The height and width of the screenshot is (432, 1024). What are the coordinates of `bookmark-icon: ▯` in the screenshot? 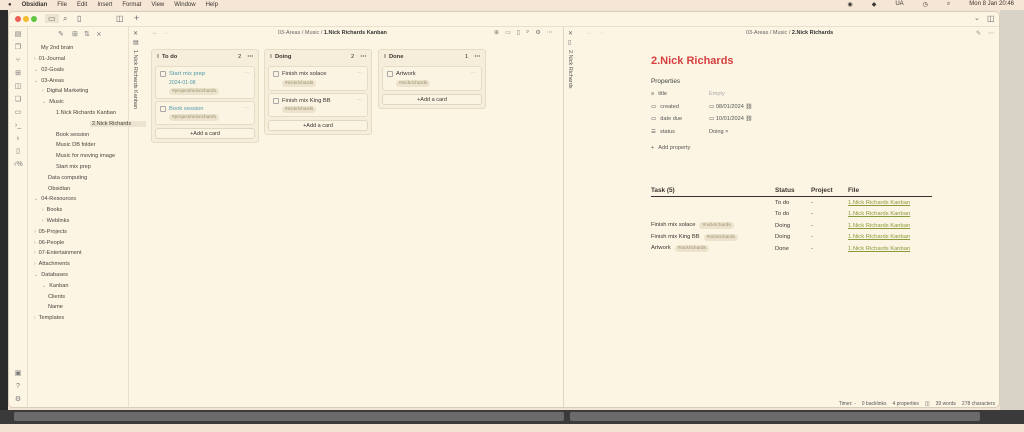 It's located at (79, 18).